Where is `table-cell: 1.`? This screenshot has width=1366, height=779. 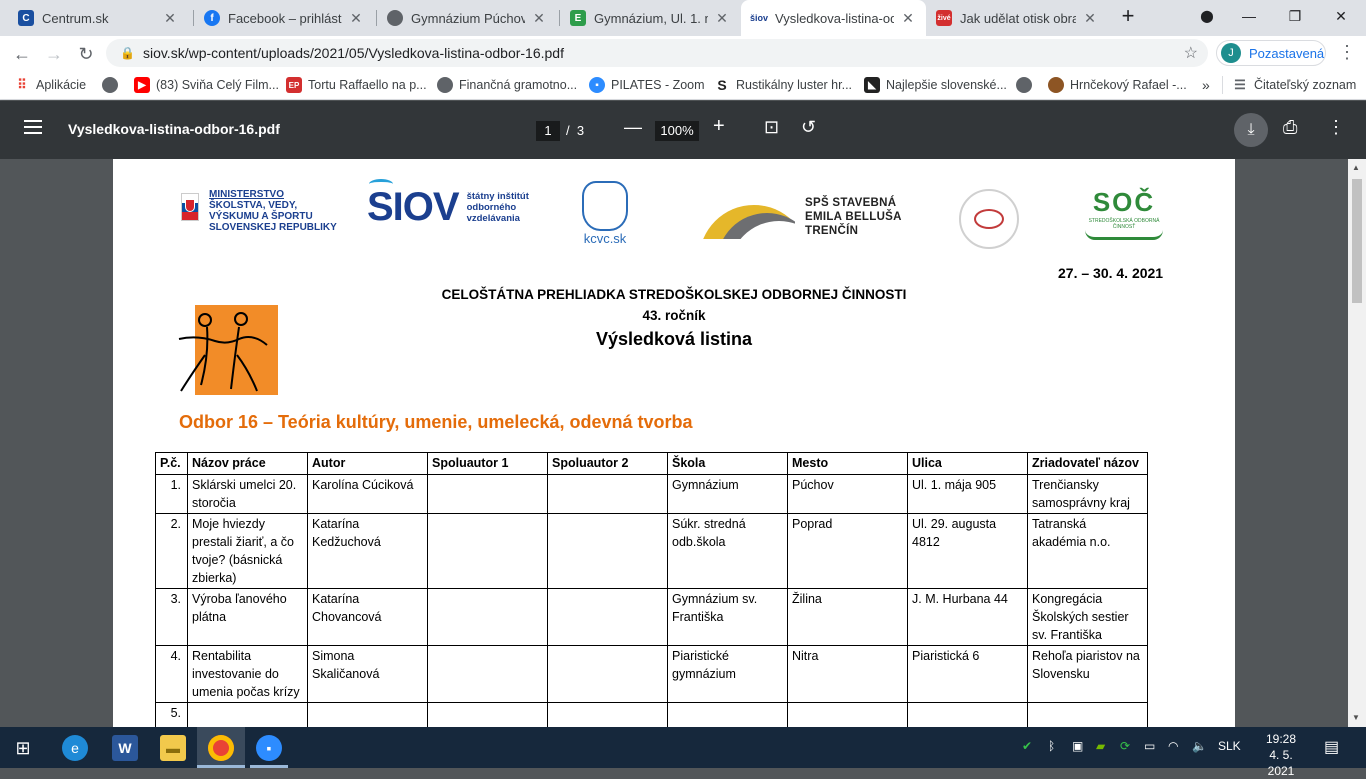 table-cell: 1. is located at coordinates (171, 494).